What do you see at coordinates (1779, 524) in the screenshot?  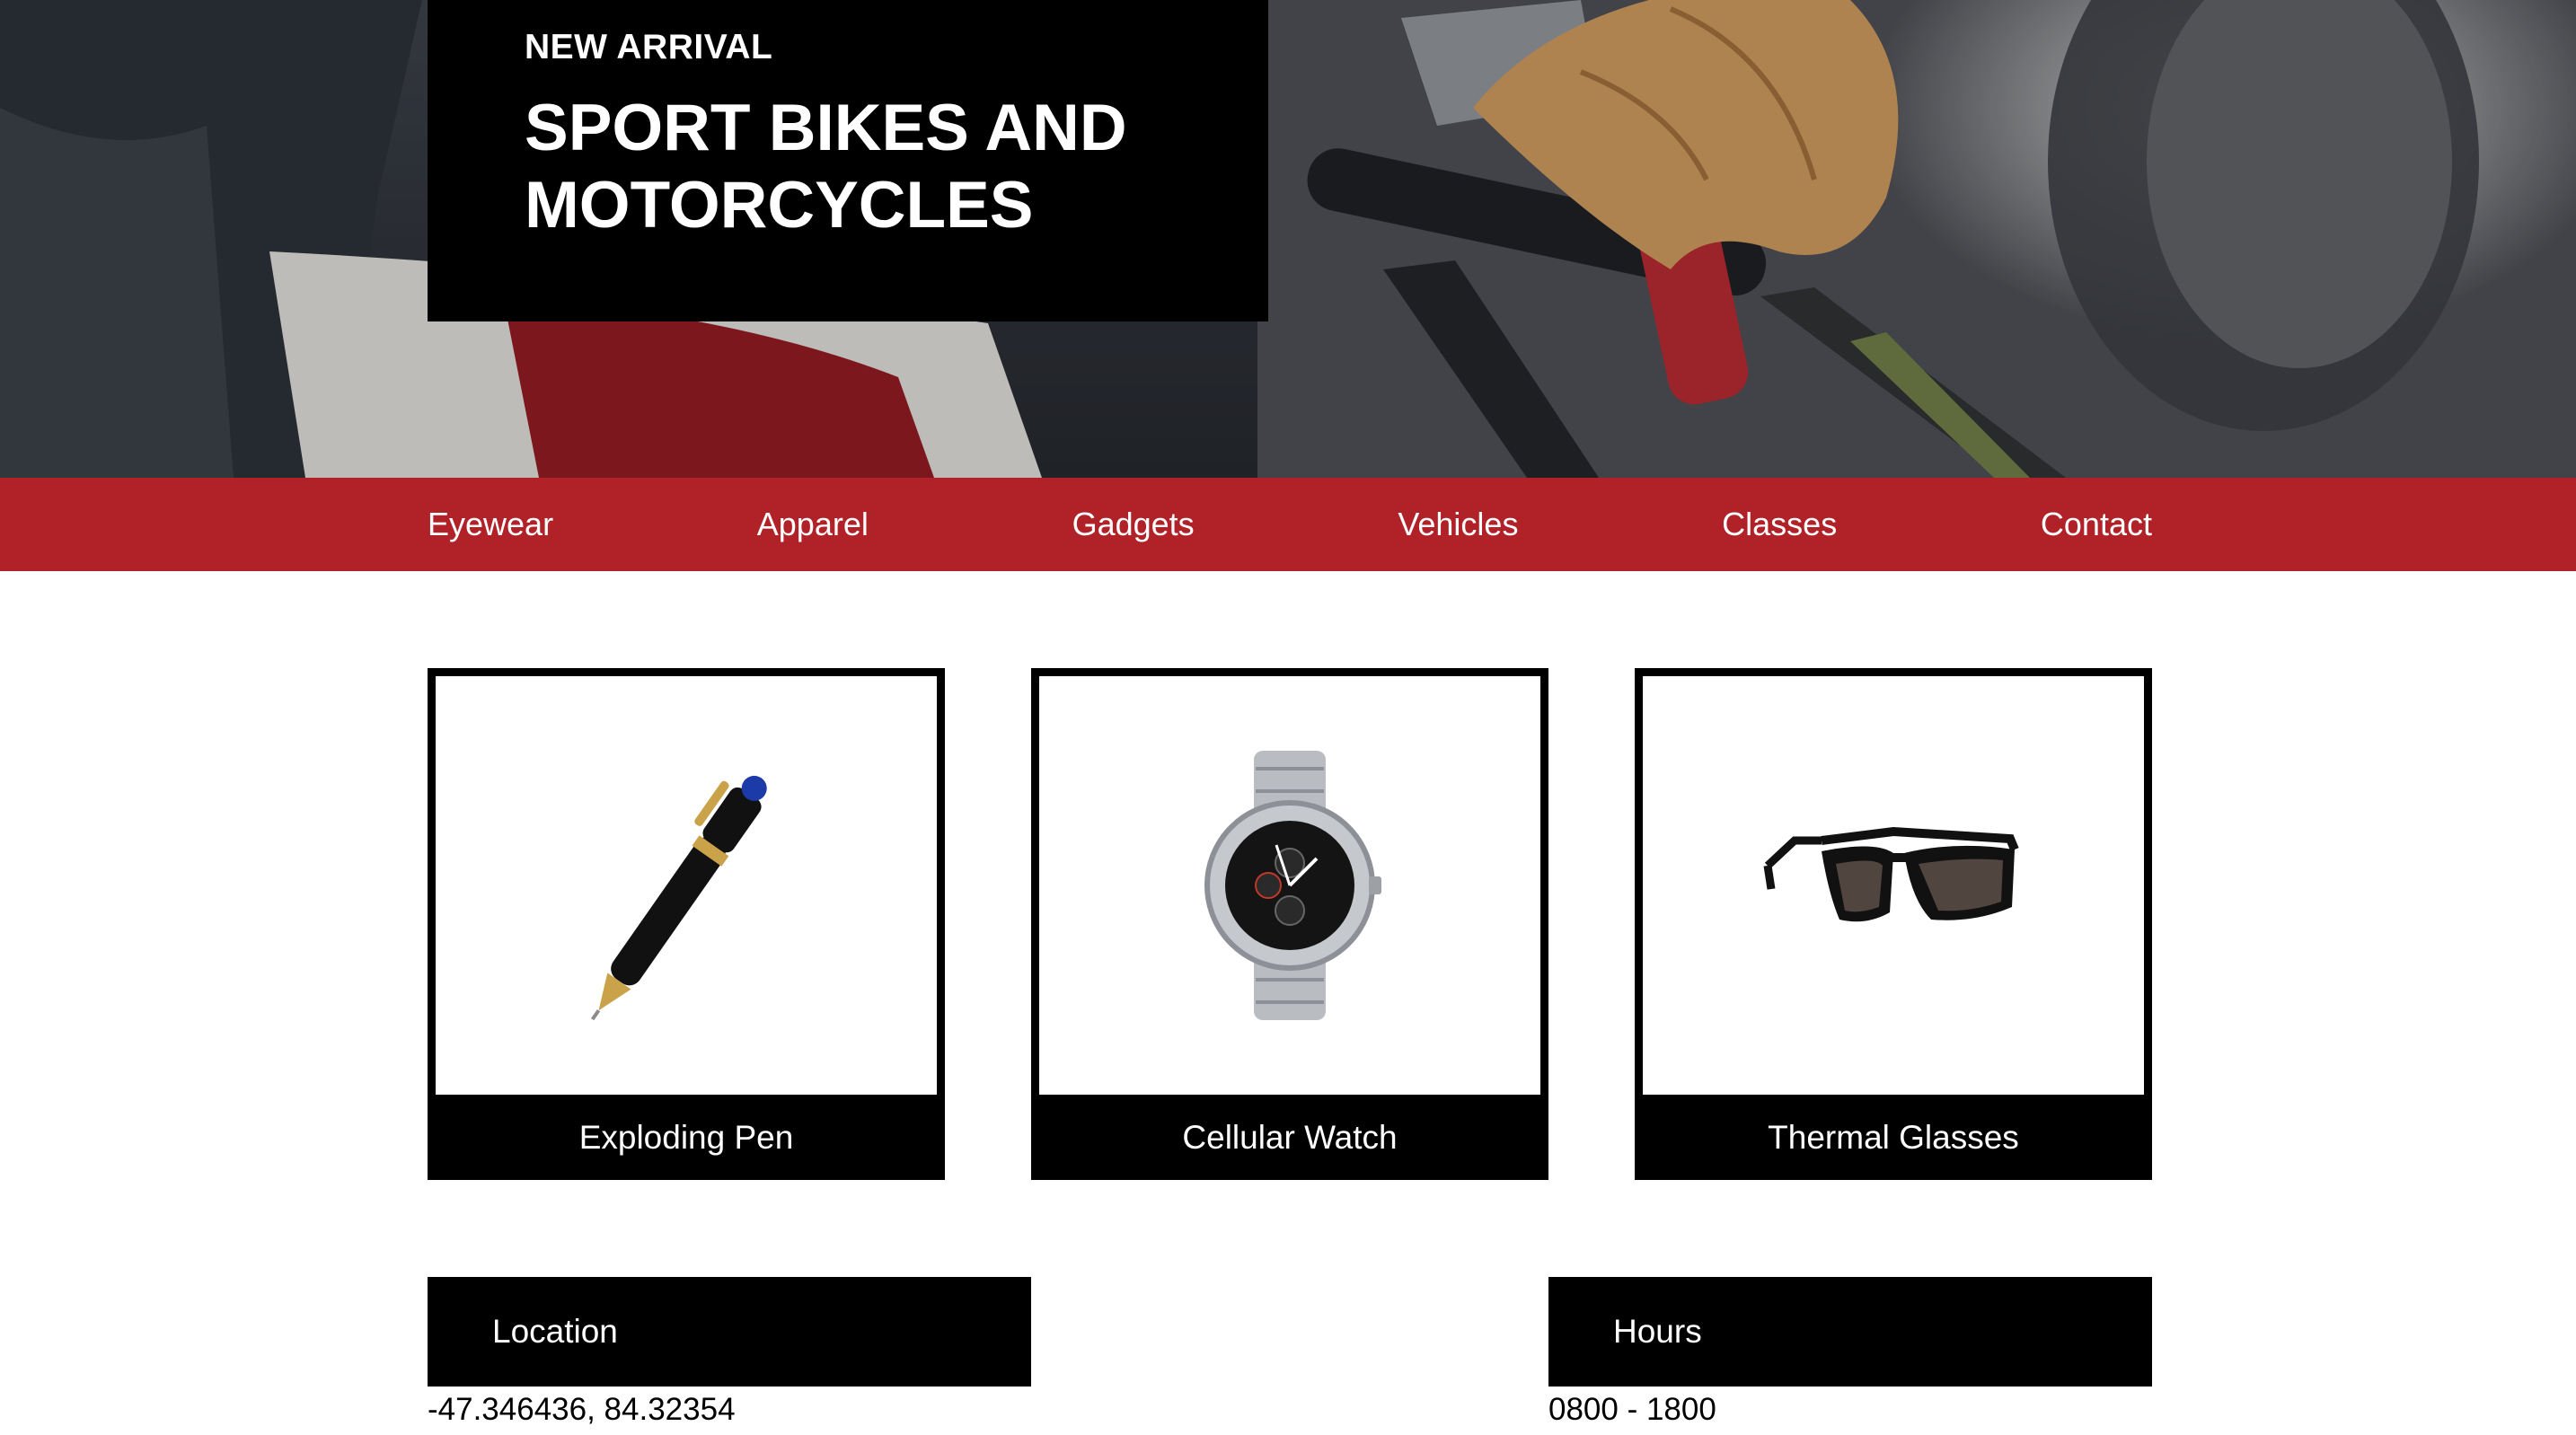 I see `nav-item-classes: Classes` at bounding box center [1779, 524].